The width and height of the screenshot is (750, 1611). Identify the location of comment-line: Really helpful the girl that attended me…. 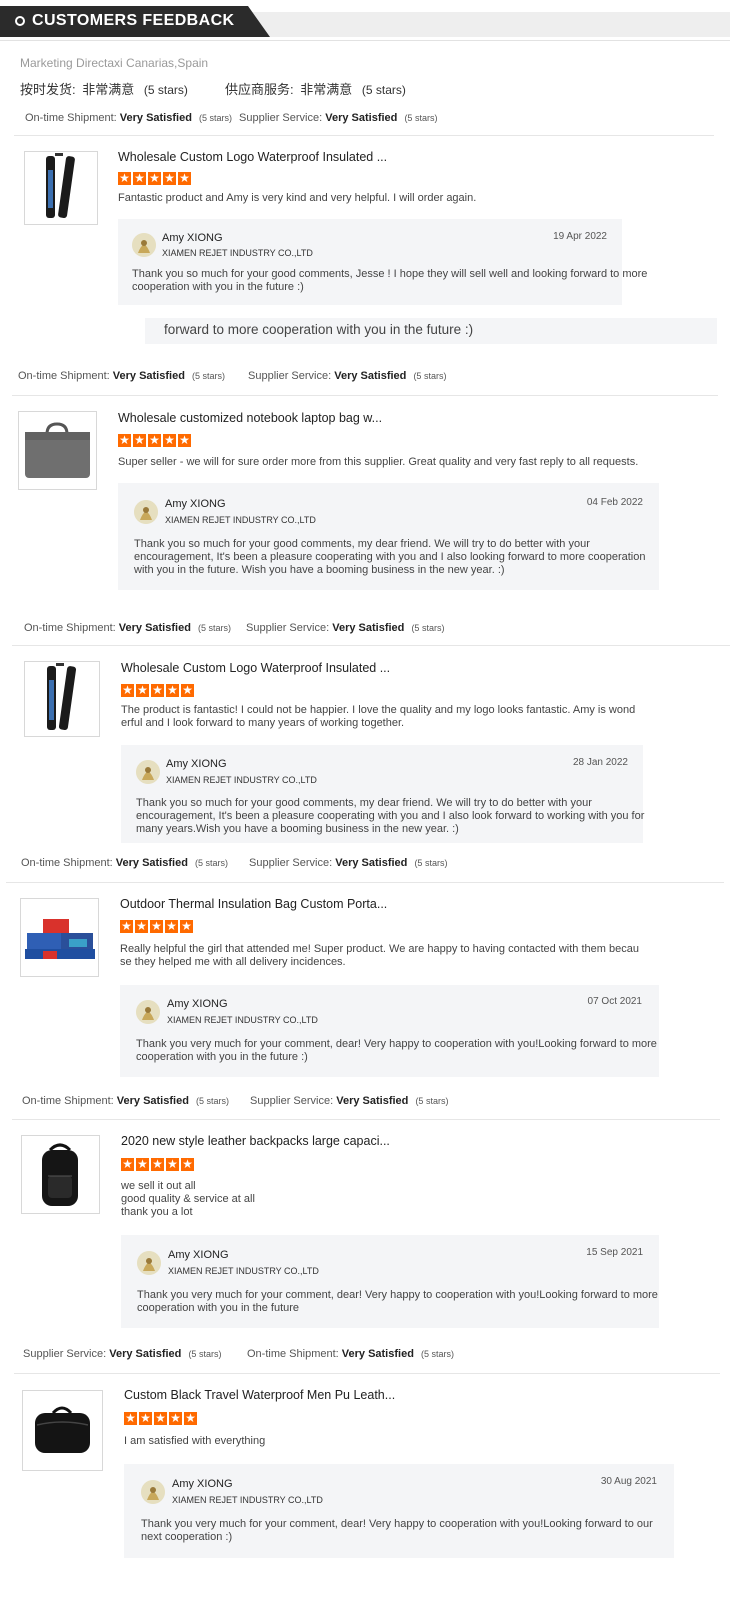
(379, 949).